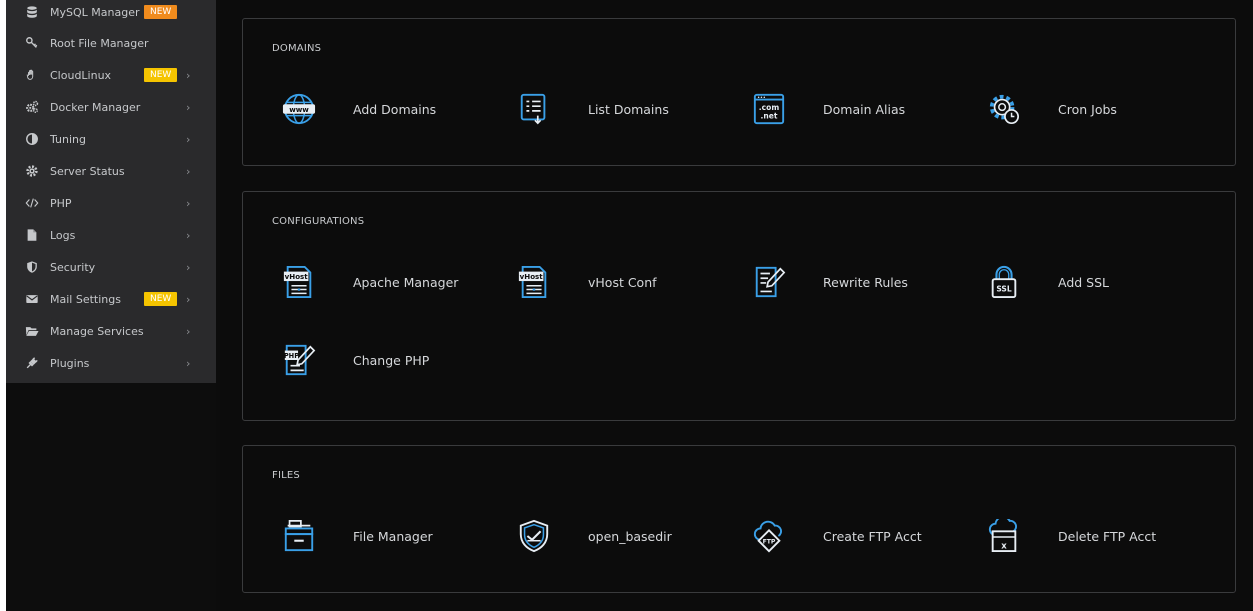  I want to click on tile-label: List Domains, so click(628, 109).